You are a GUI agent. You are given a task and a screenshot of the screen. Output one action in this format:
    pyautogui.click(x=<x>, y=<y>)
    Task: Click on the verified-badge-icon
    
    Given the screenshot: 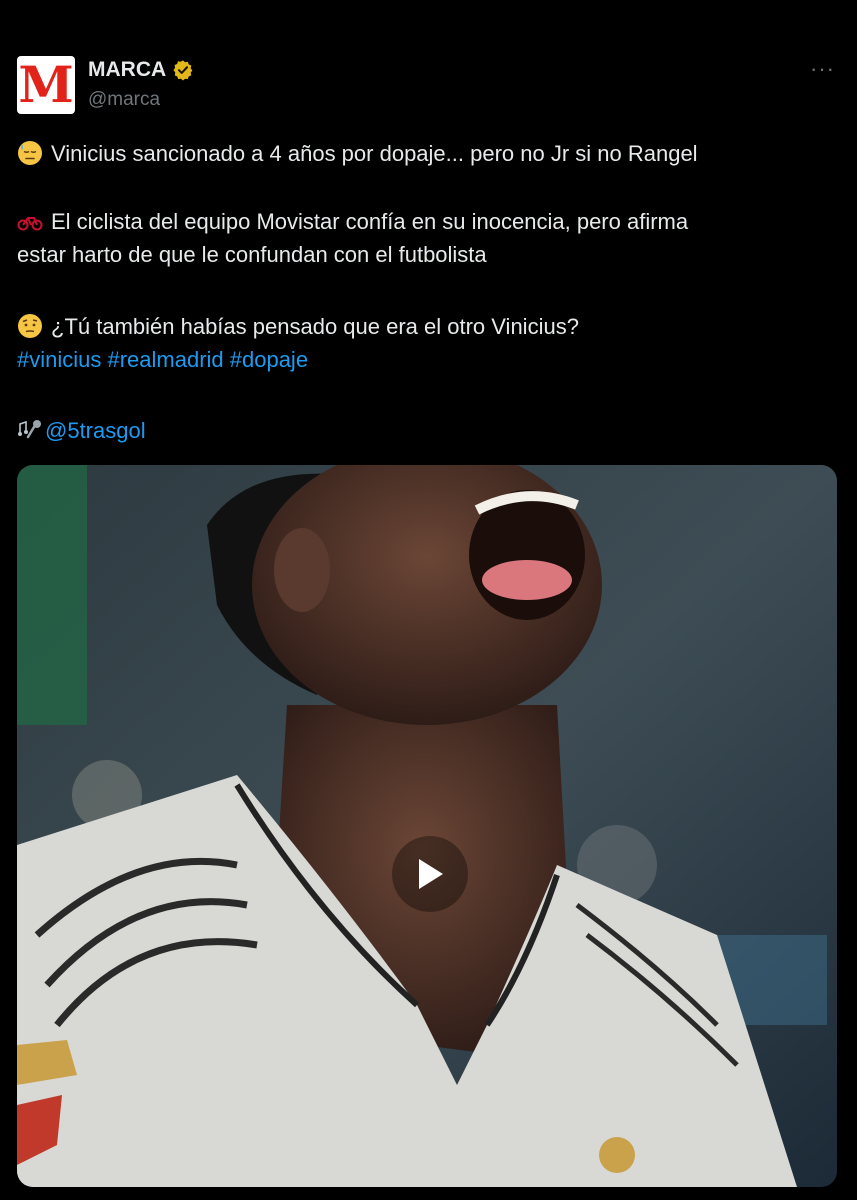 What is the action you would take?
    pyautogui.click(x=183, y=70)
    